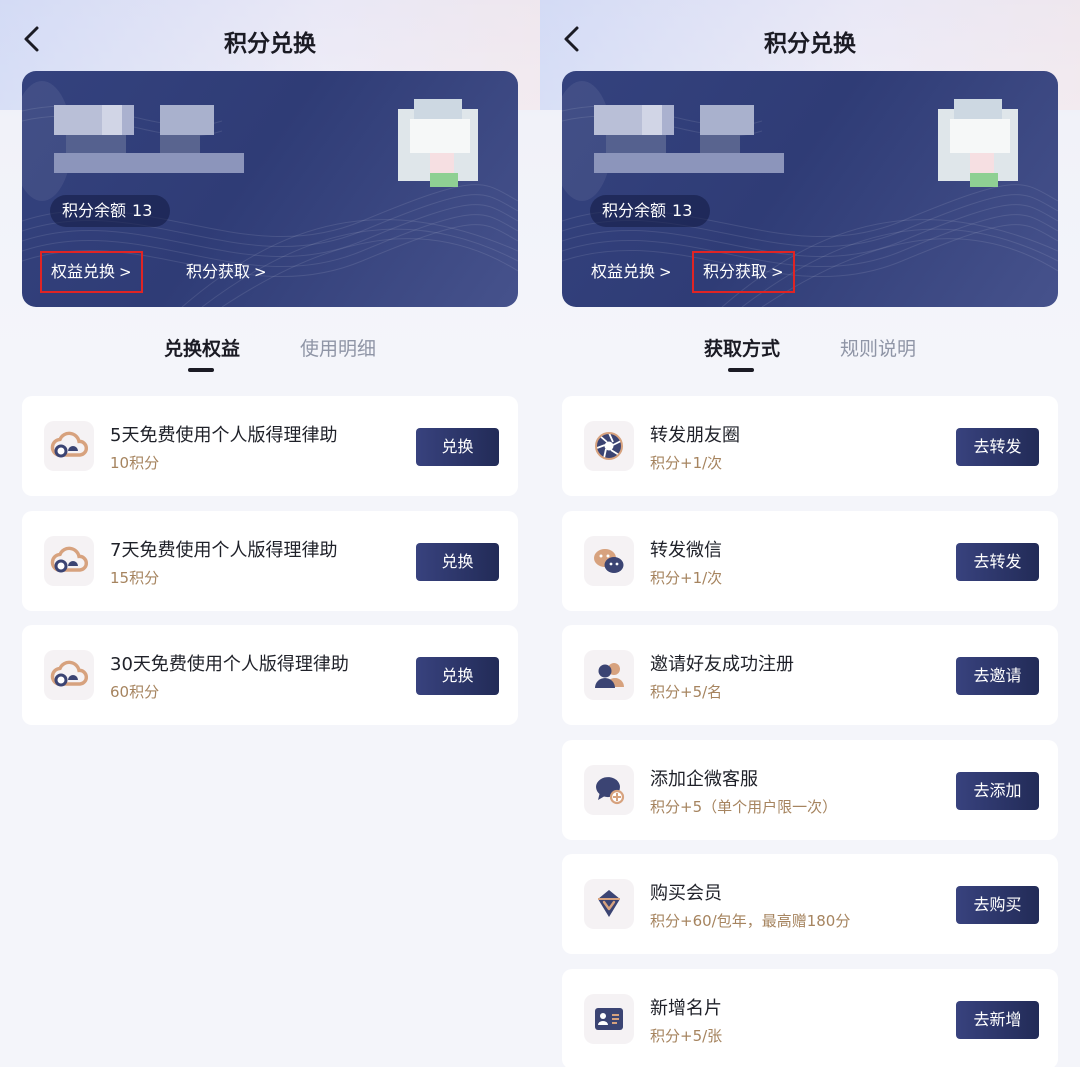 This screenshot has width=1080, height=1067. What do you see at coordinates (224, 550) in the screenshot?
I see `item-title: 7天免费使用个人版得理律助` at bounding box center [224, 550].